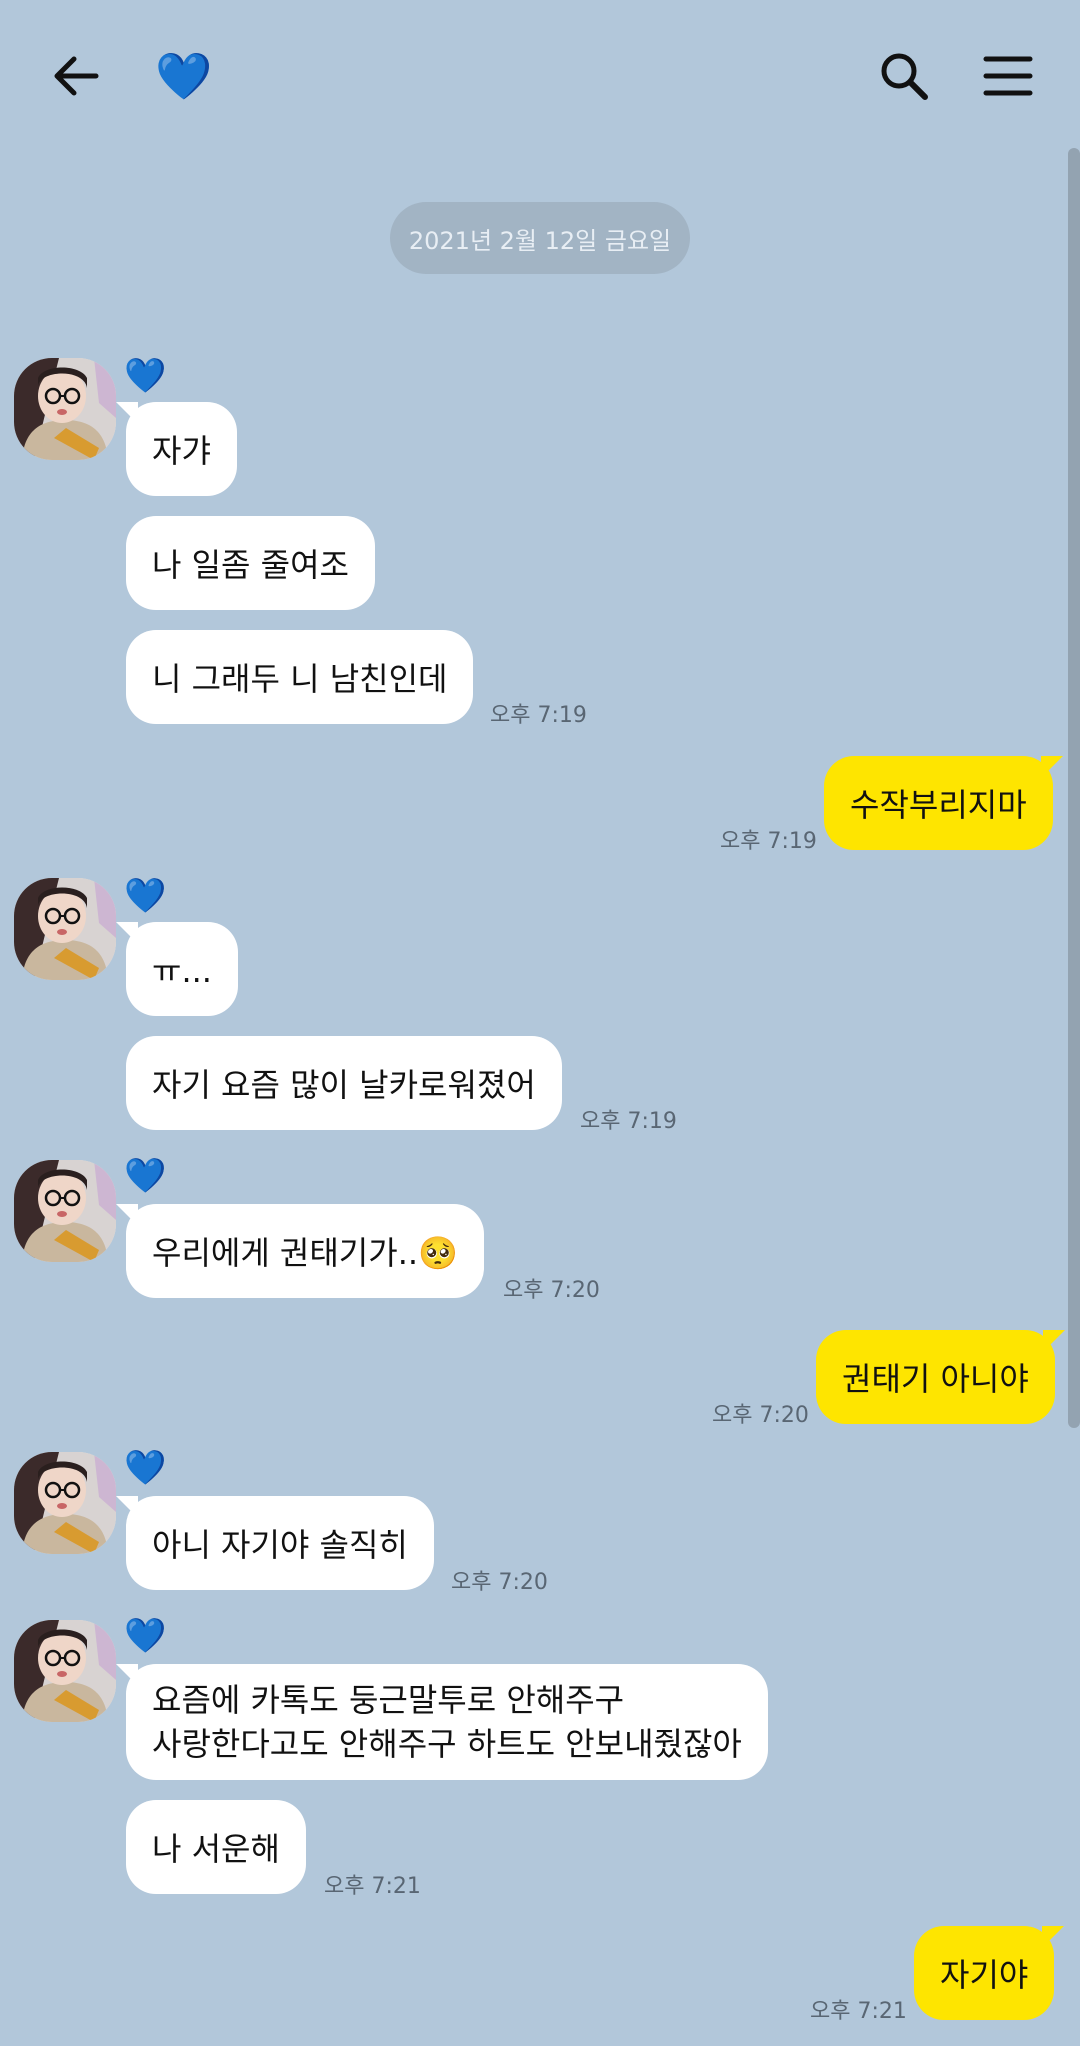 This screenshot has height=2046, width=1080. What do you see at coordinates (935, 1379) in the screenshot?
I see `message-text: 권태기 아니야` at bounding box center [935, 1379].